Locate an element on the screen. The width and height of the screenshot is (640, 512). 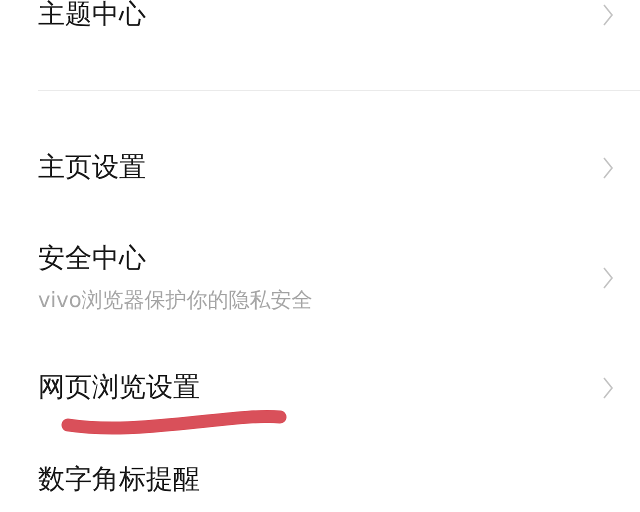
menu-item-label: 主题中心 is located at coordinates (92, 15).